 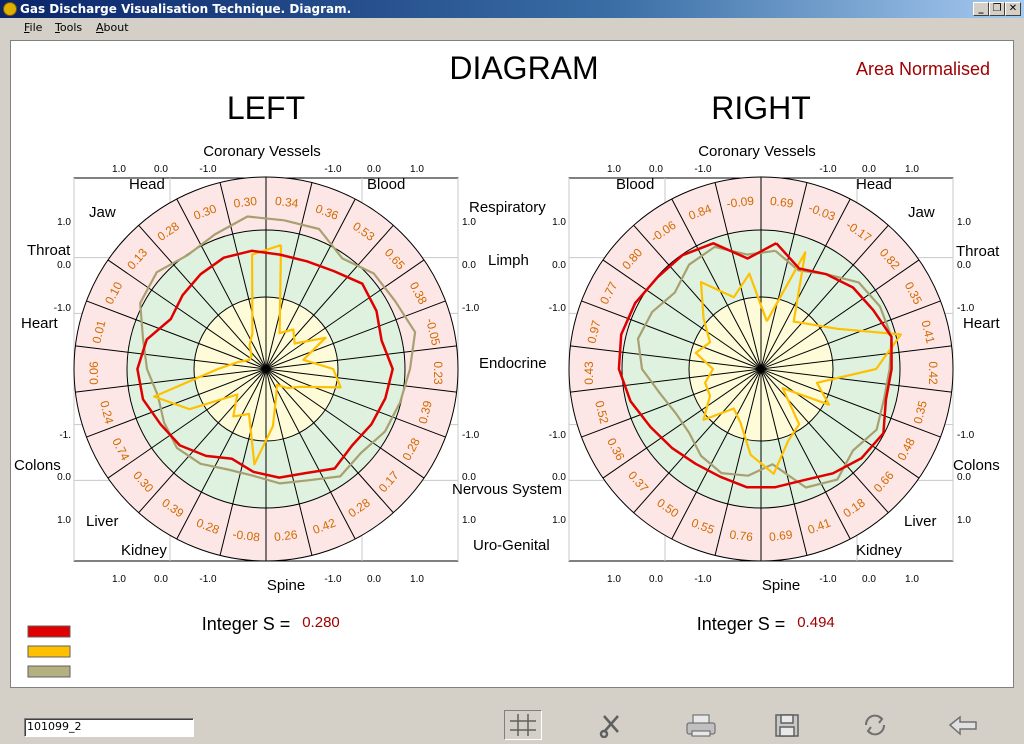 What do you see at coordinates (757, 151) in the screenshot?
I see `right-label-top: Coronary Vessels` at bounding box center [757, 151].